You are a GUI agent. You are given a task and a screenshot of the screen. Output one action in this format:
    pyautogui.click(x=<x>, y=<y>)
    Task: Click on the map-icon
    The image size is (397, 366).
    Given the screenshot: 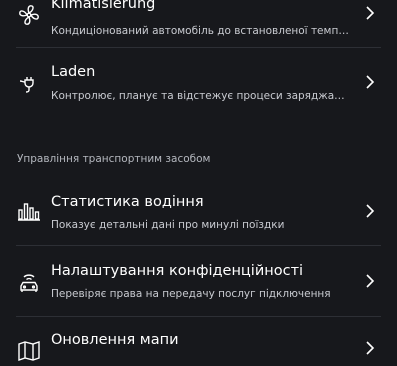 What is the action you would take?
    pyautogui.click(x=29, y=351)
    